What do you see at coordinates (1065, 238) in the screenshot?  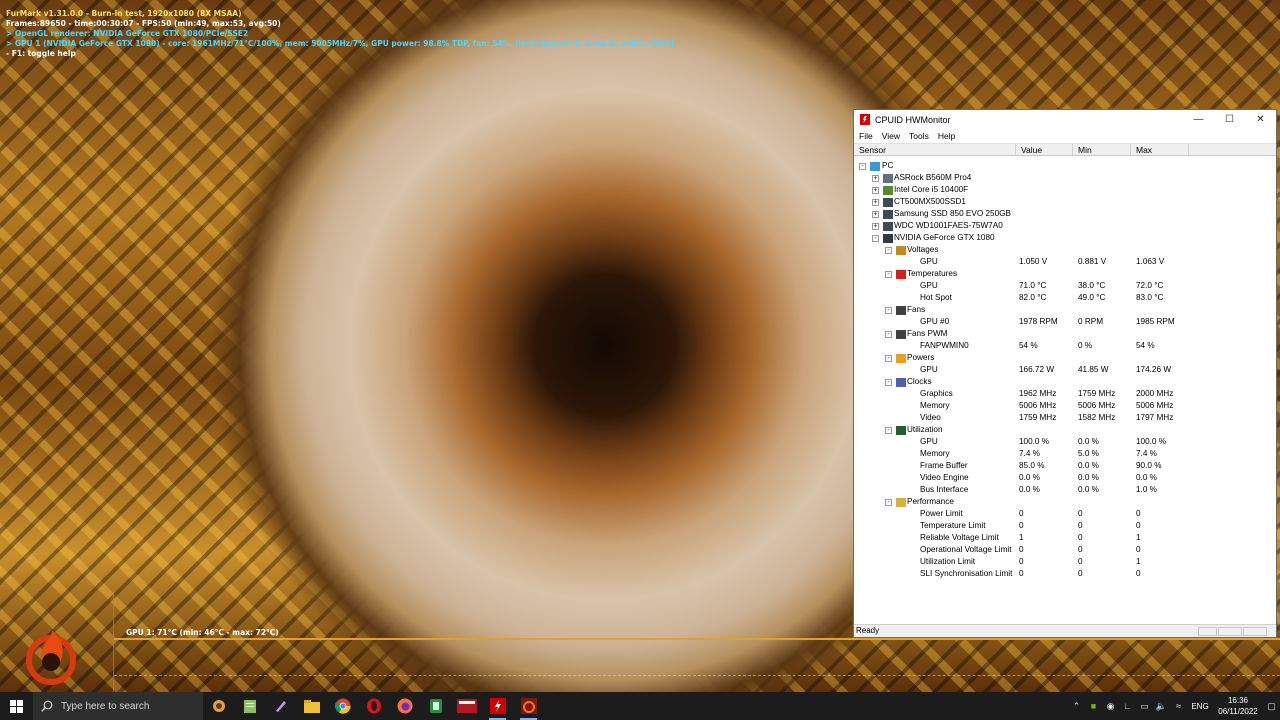 I see `tree-node: - NVIDIA GeForce GTX 1080` at bounding box center [1065, 238].